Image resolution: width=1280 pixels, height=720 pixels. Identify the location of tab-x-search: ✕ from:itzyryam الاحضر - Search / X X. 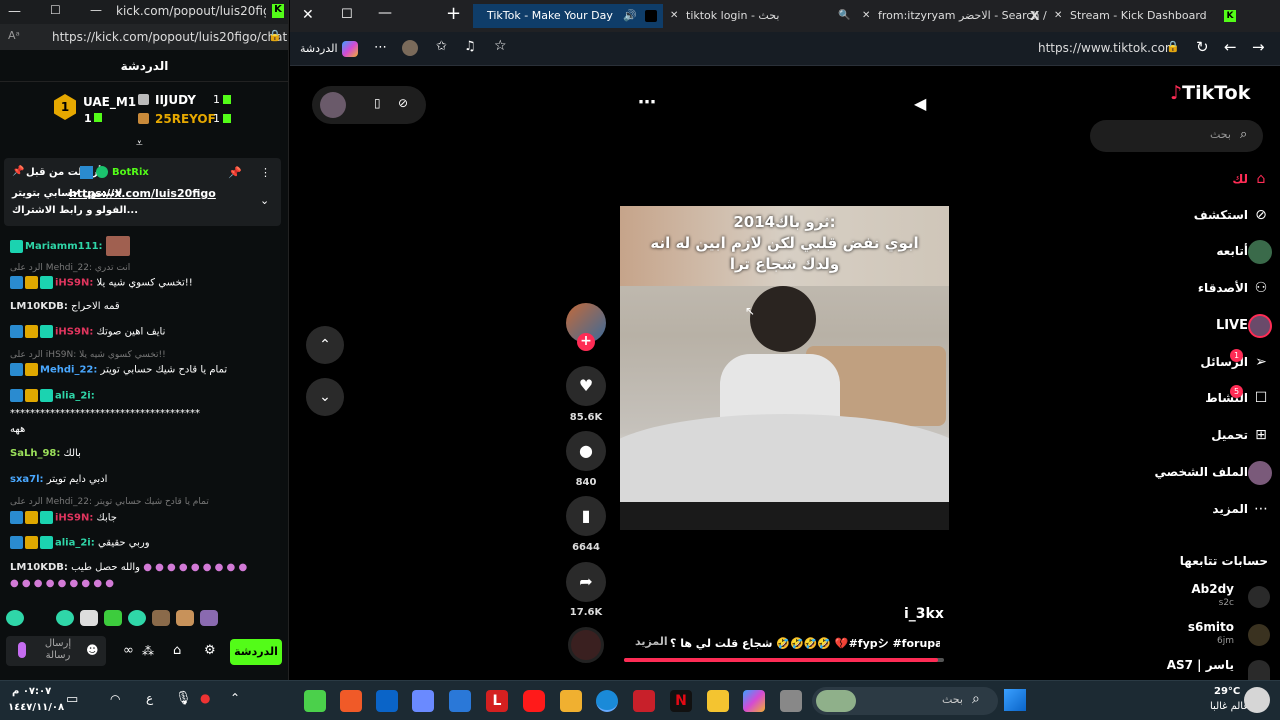
(953, 16).